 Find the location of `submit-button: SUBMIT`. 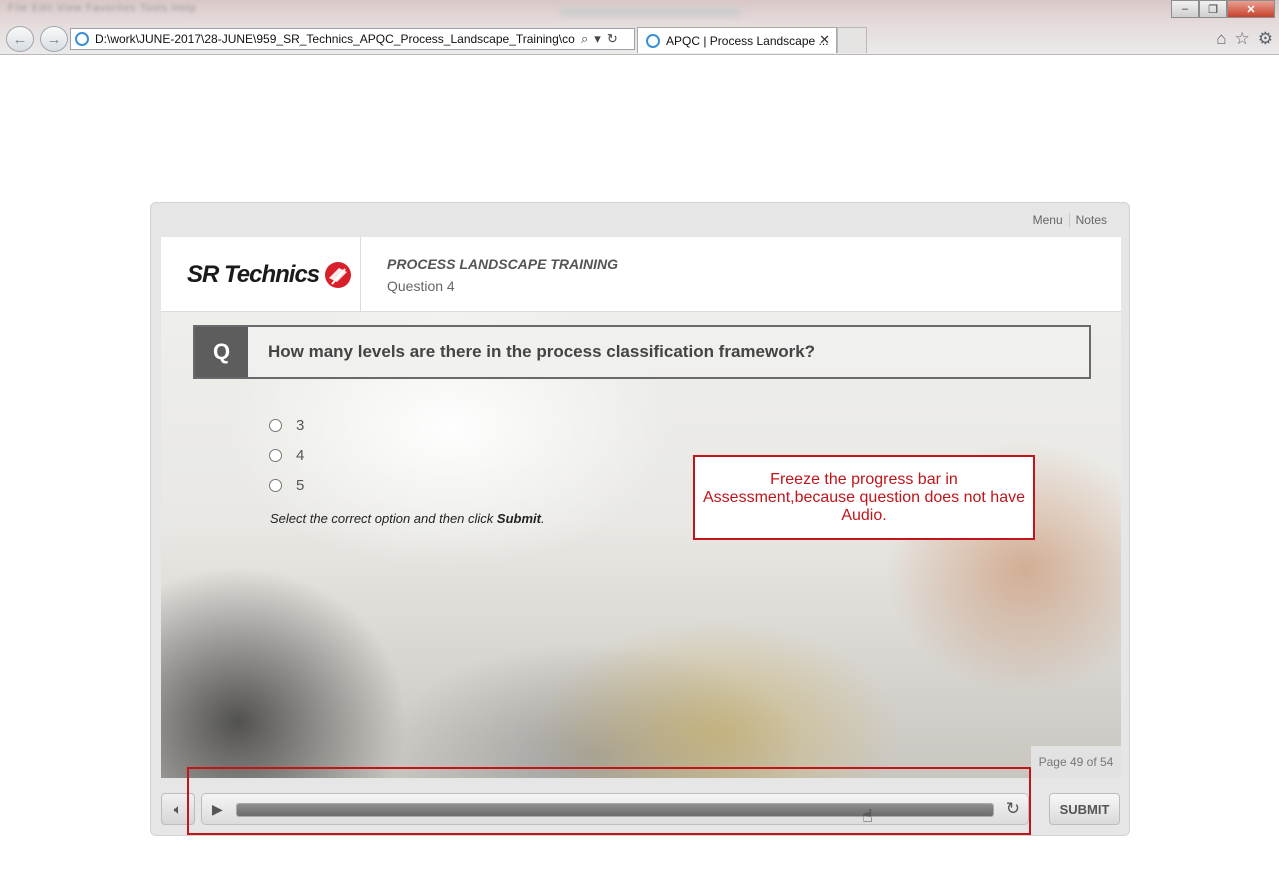

submit-button: SUBMIT is located at coordinates (1084, 809).